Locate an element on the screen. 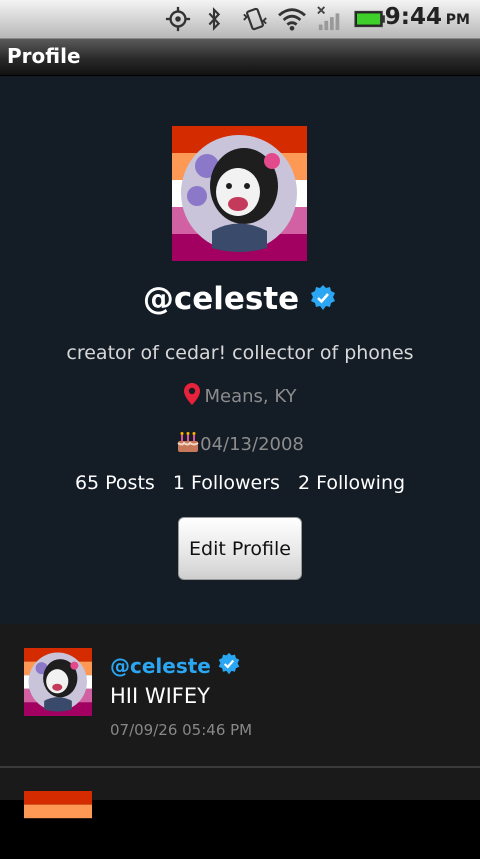 This screenshot has width=480, height=859. following-count: 2 Following is located at coordinates (351, 483).